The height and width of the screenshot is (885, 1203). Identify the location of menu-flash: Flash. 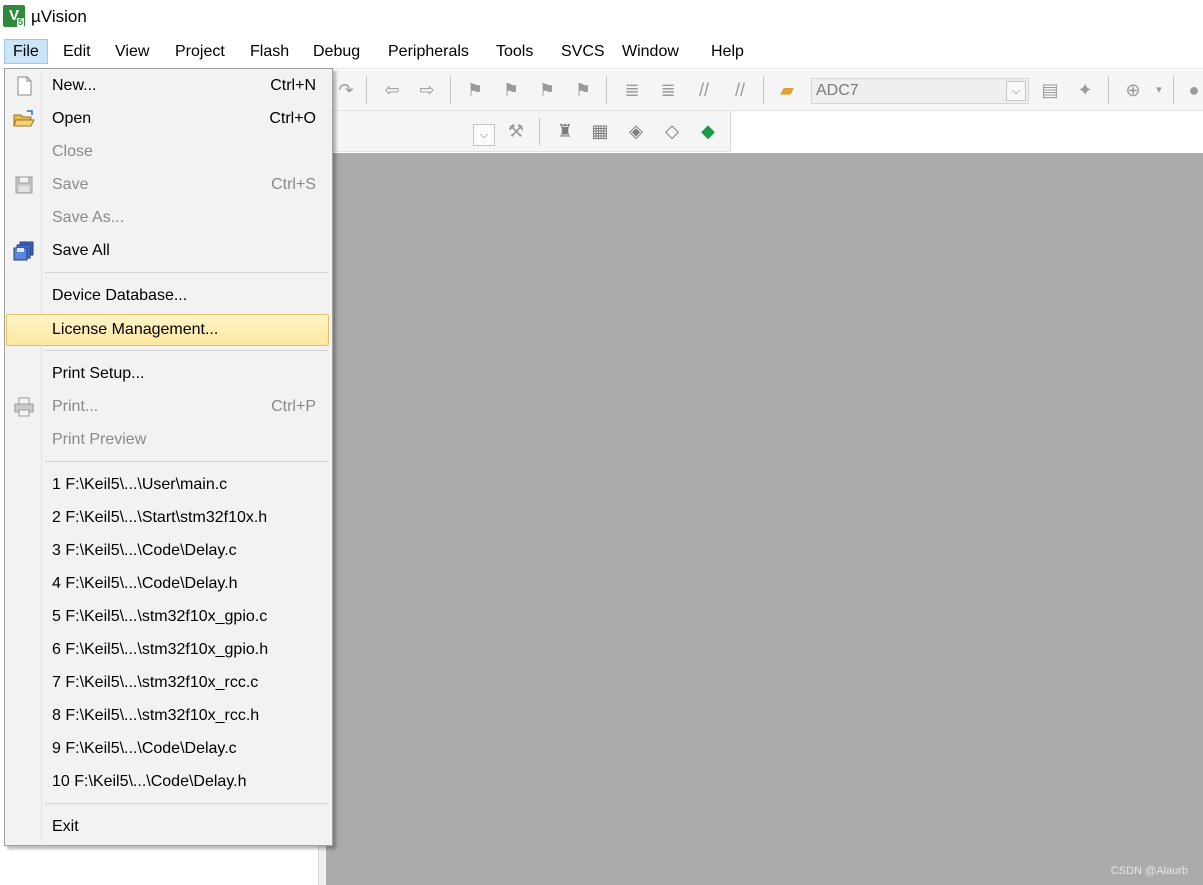
(269, 51).